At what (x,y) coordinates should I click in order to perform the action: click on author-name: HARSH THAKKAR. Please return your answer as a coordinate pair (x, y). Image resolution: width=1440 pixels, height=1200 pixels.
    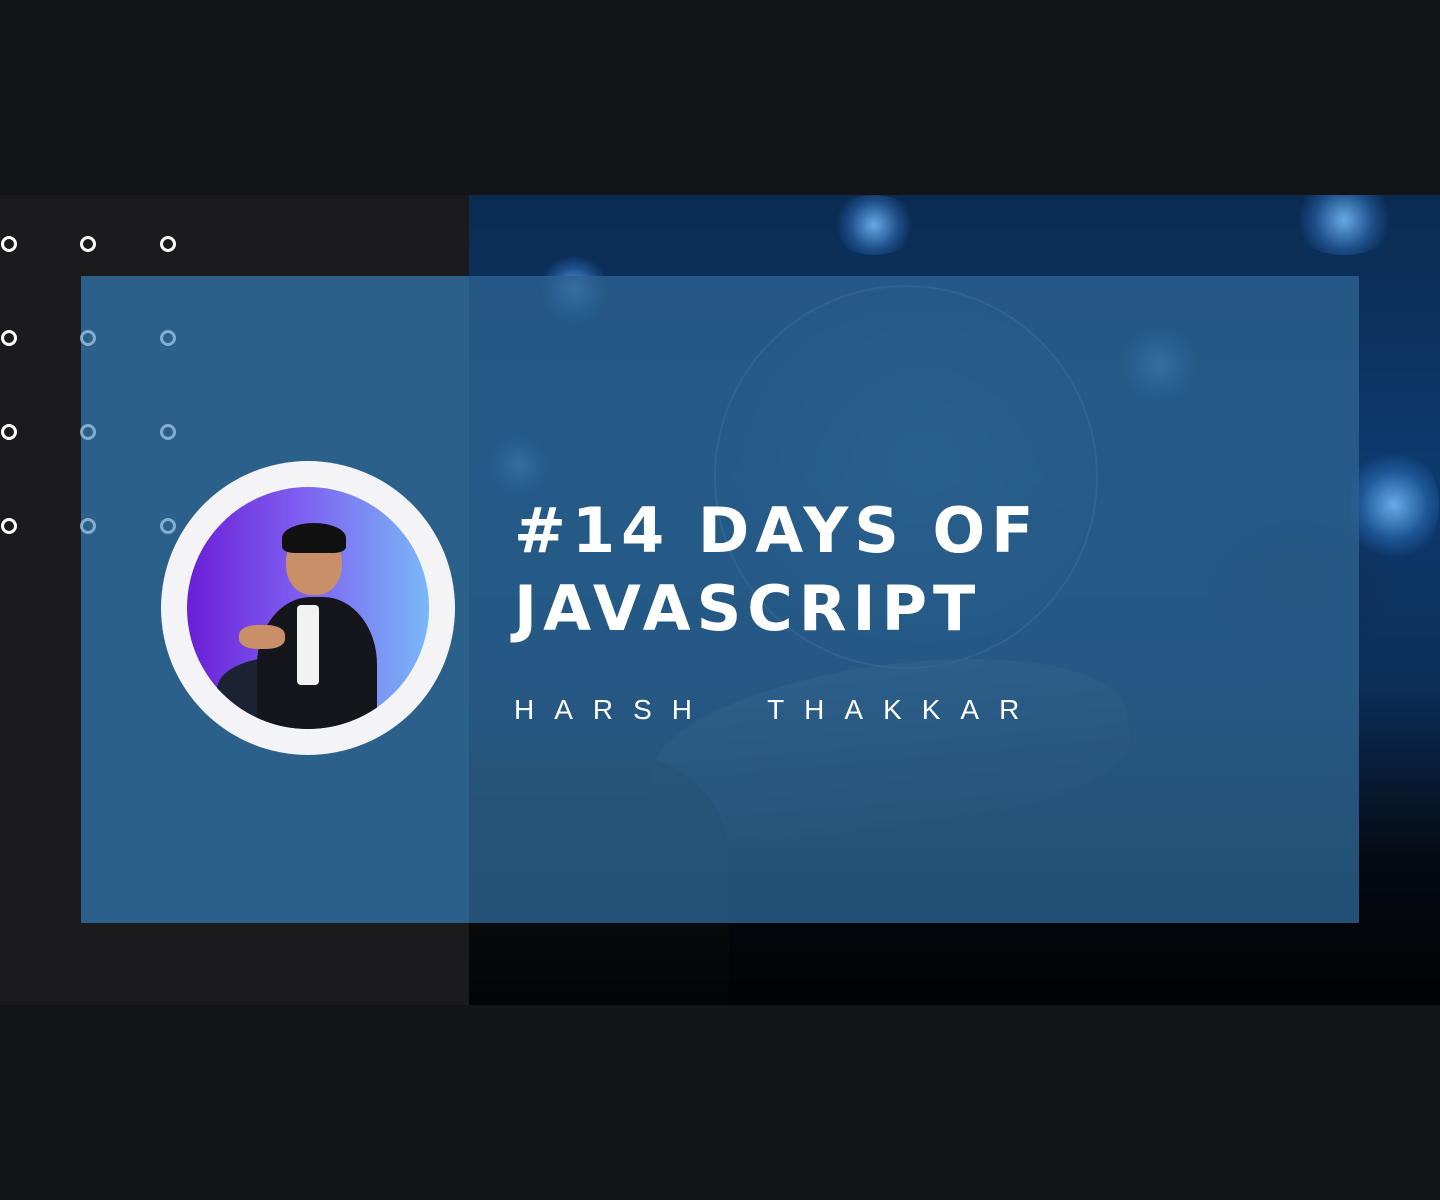
    Looking at the image, I should click on (777, 709).